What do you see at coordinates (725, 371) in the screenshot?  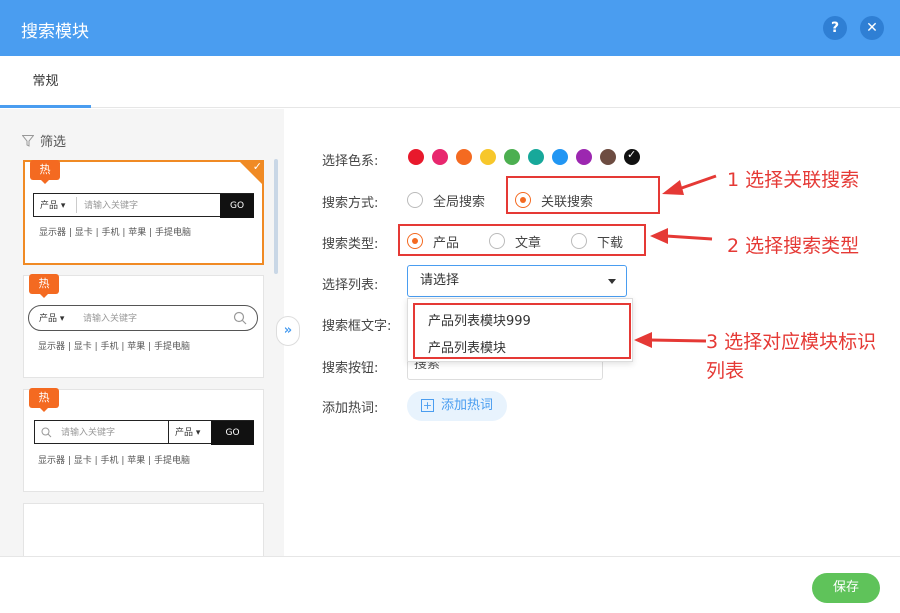 I see `annotation-step-3-cont: 列表` at bounding box center [725, 371].